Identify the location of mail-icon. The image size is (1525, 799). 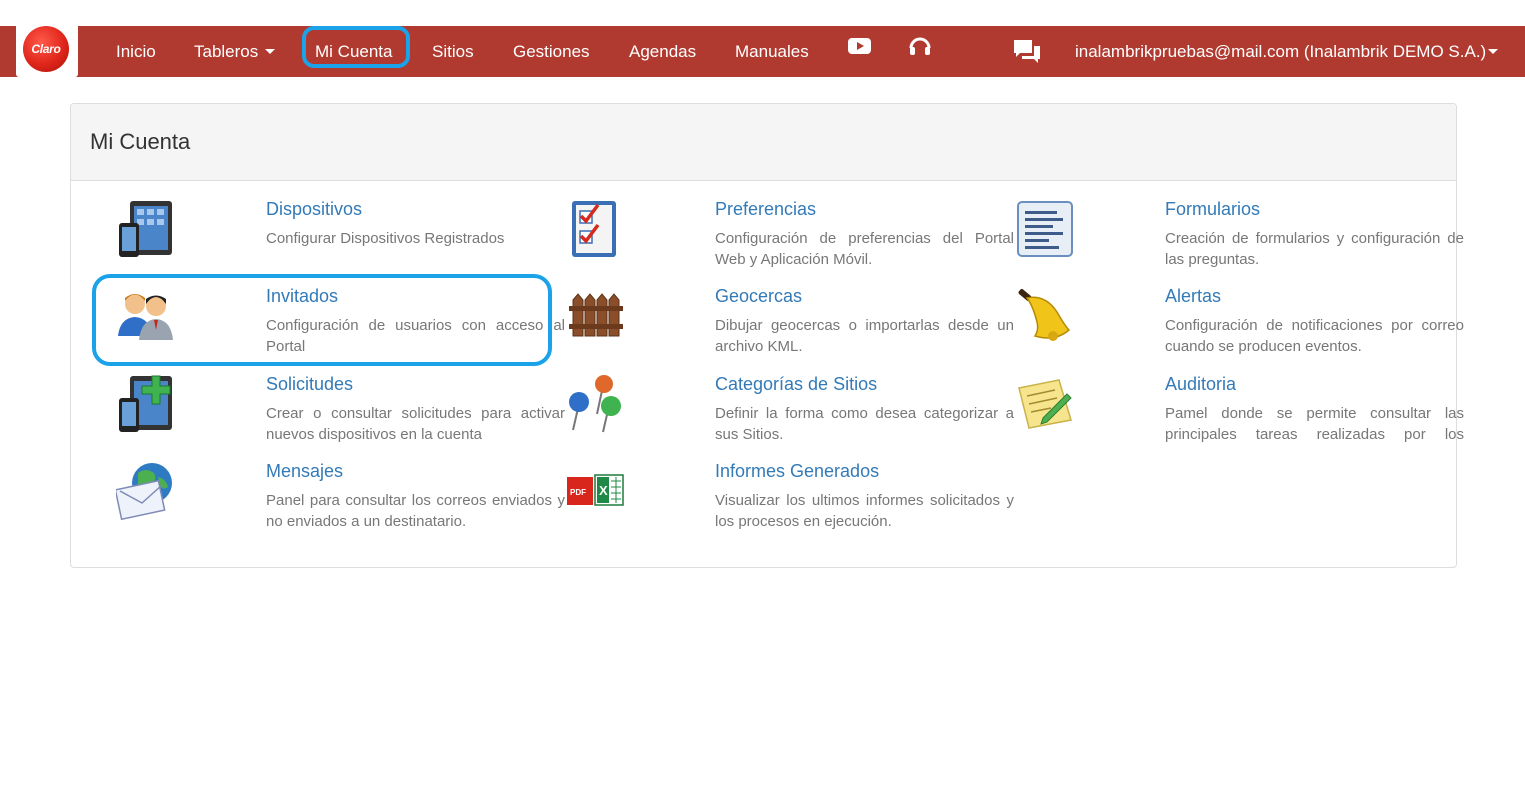
(145, 491).